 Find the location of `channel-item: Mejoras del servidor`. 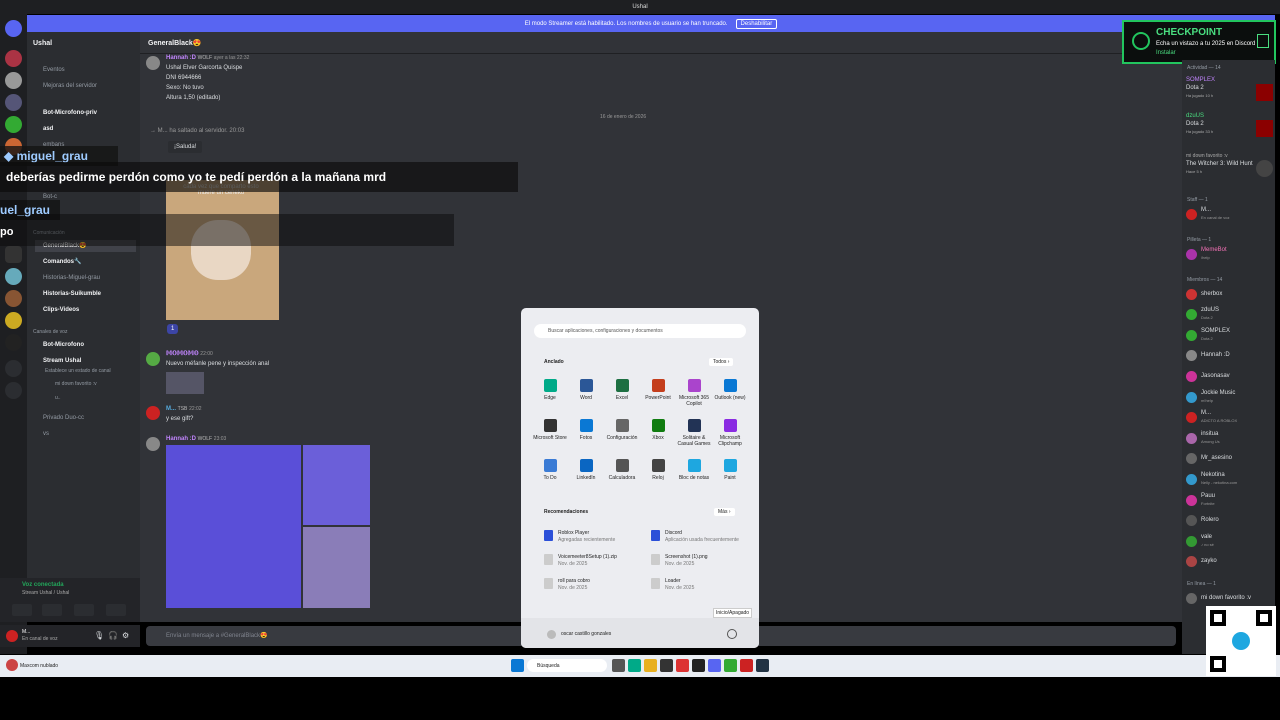

channel-item: Mejoras del servidor is located at coordinates (70, 86).